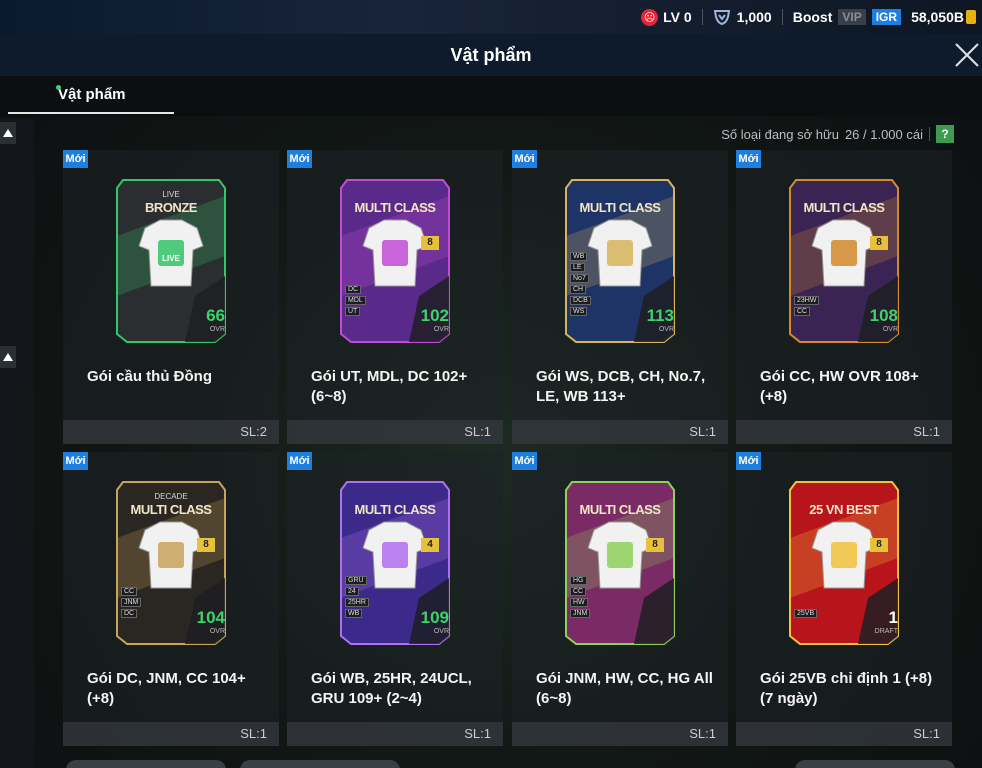  I want to click on item-name: Gói 25VB chỉ định 1 (+8) (7 ngày), so click(846, 688).